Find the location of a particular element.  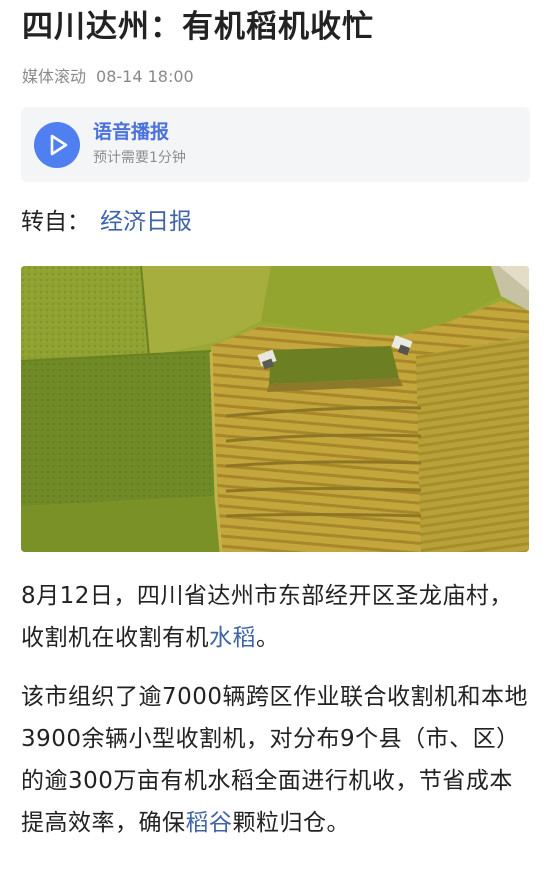

source-label: 转自： is located at coordinates (55, 222).